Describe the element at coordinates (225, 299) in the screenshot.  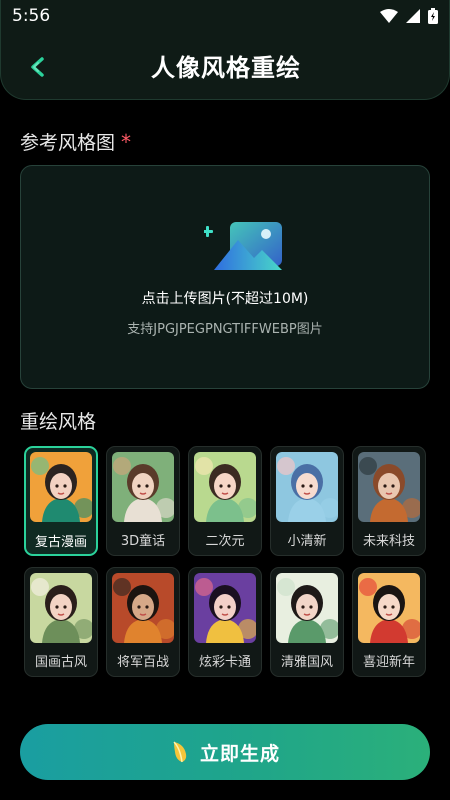
I see `upload-title: 点击上传图片(不超过10M)` at that location.